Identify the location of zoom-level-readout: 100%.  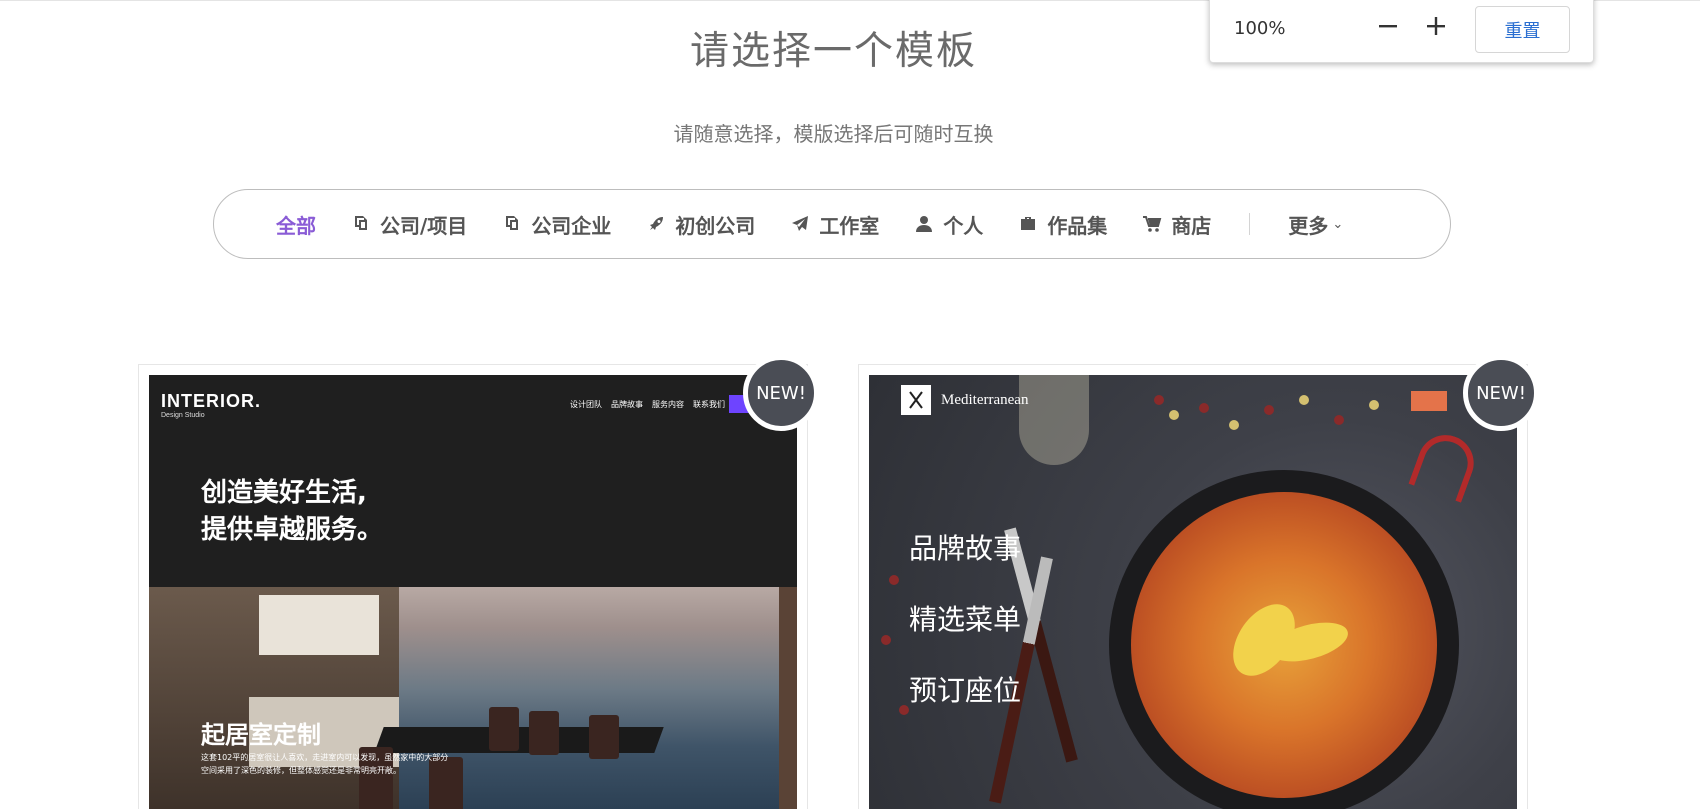
(1260, 28).